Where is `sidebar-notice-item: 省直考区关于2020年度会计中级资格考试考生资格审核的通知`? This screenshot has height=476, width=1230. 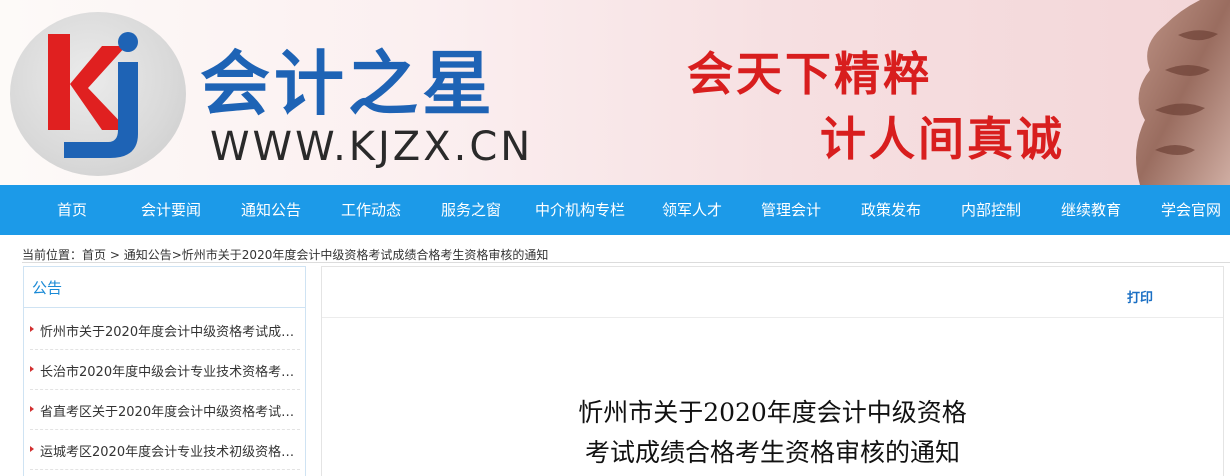 sidebar-notice-item: 省直考区关于2020年度会计中级资格考试考生资格审核的通知 is located at coordinates (166, 411).